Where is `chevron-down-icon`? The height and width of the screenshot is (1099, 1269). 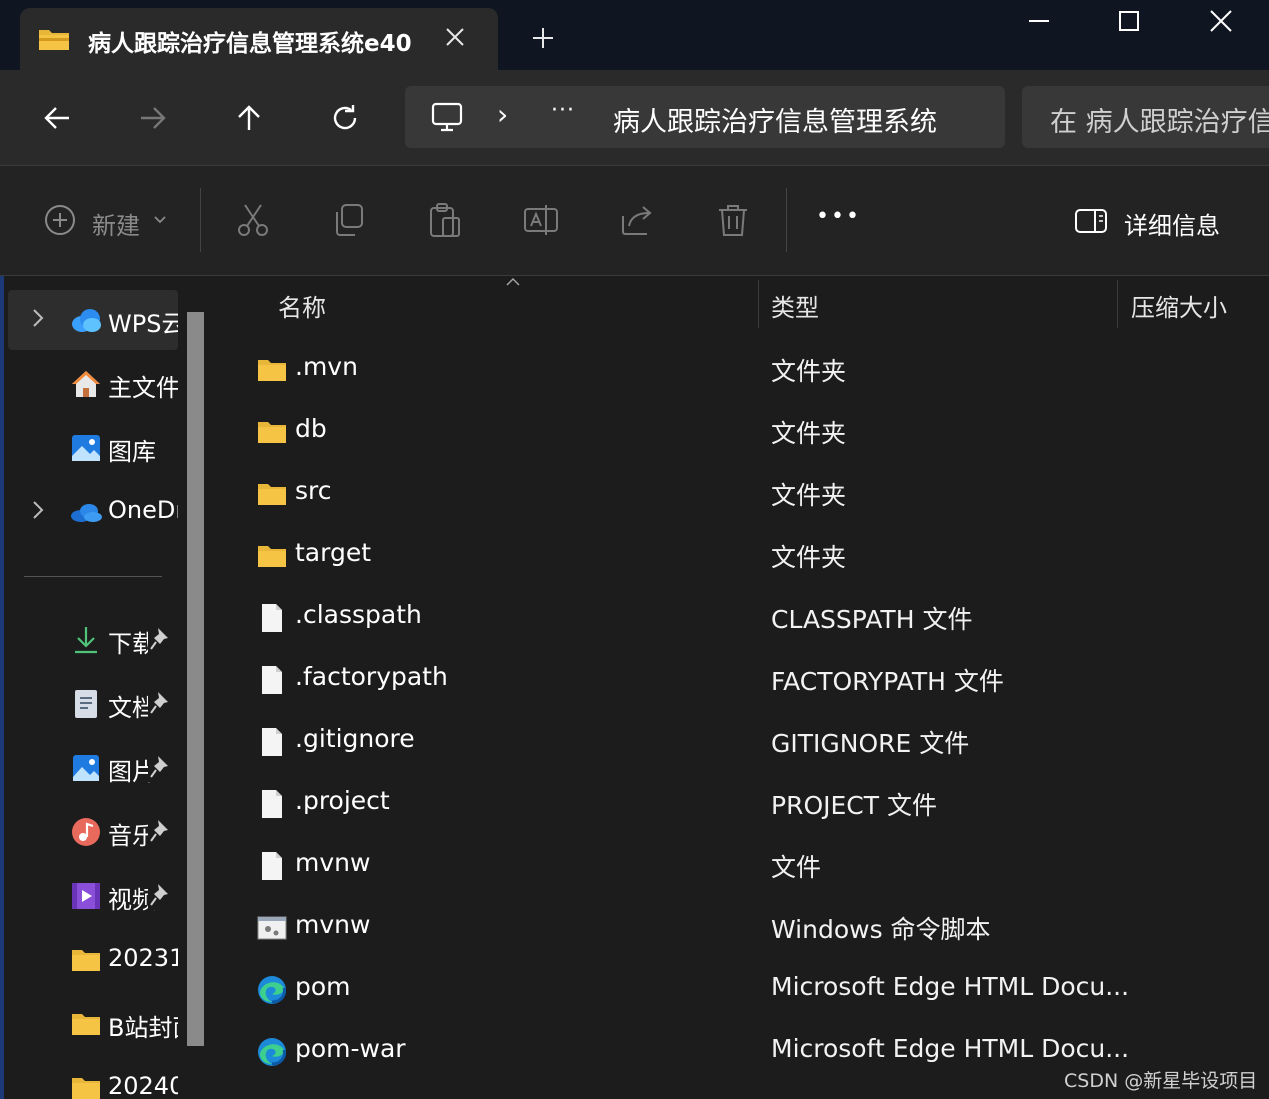
chevron-down-icon is located at coordinates (160, 220).